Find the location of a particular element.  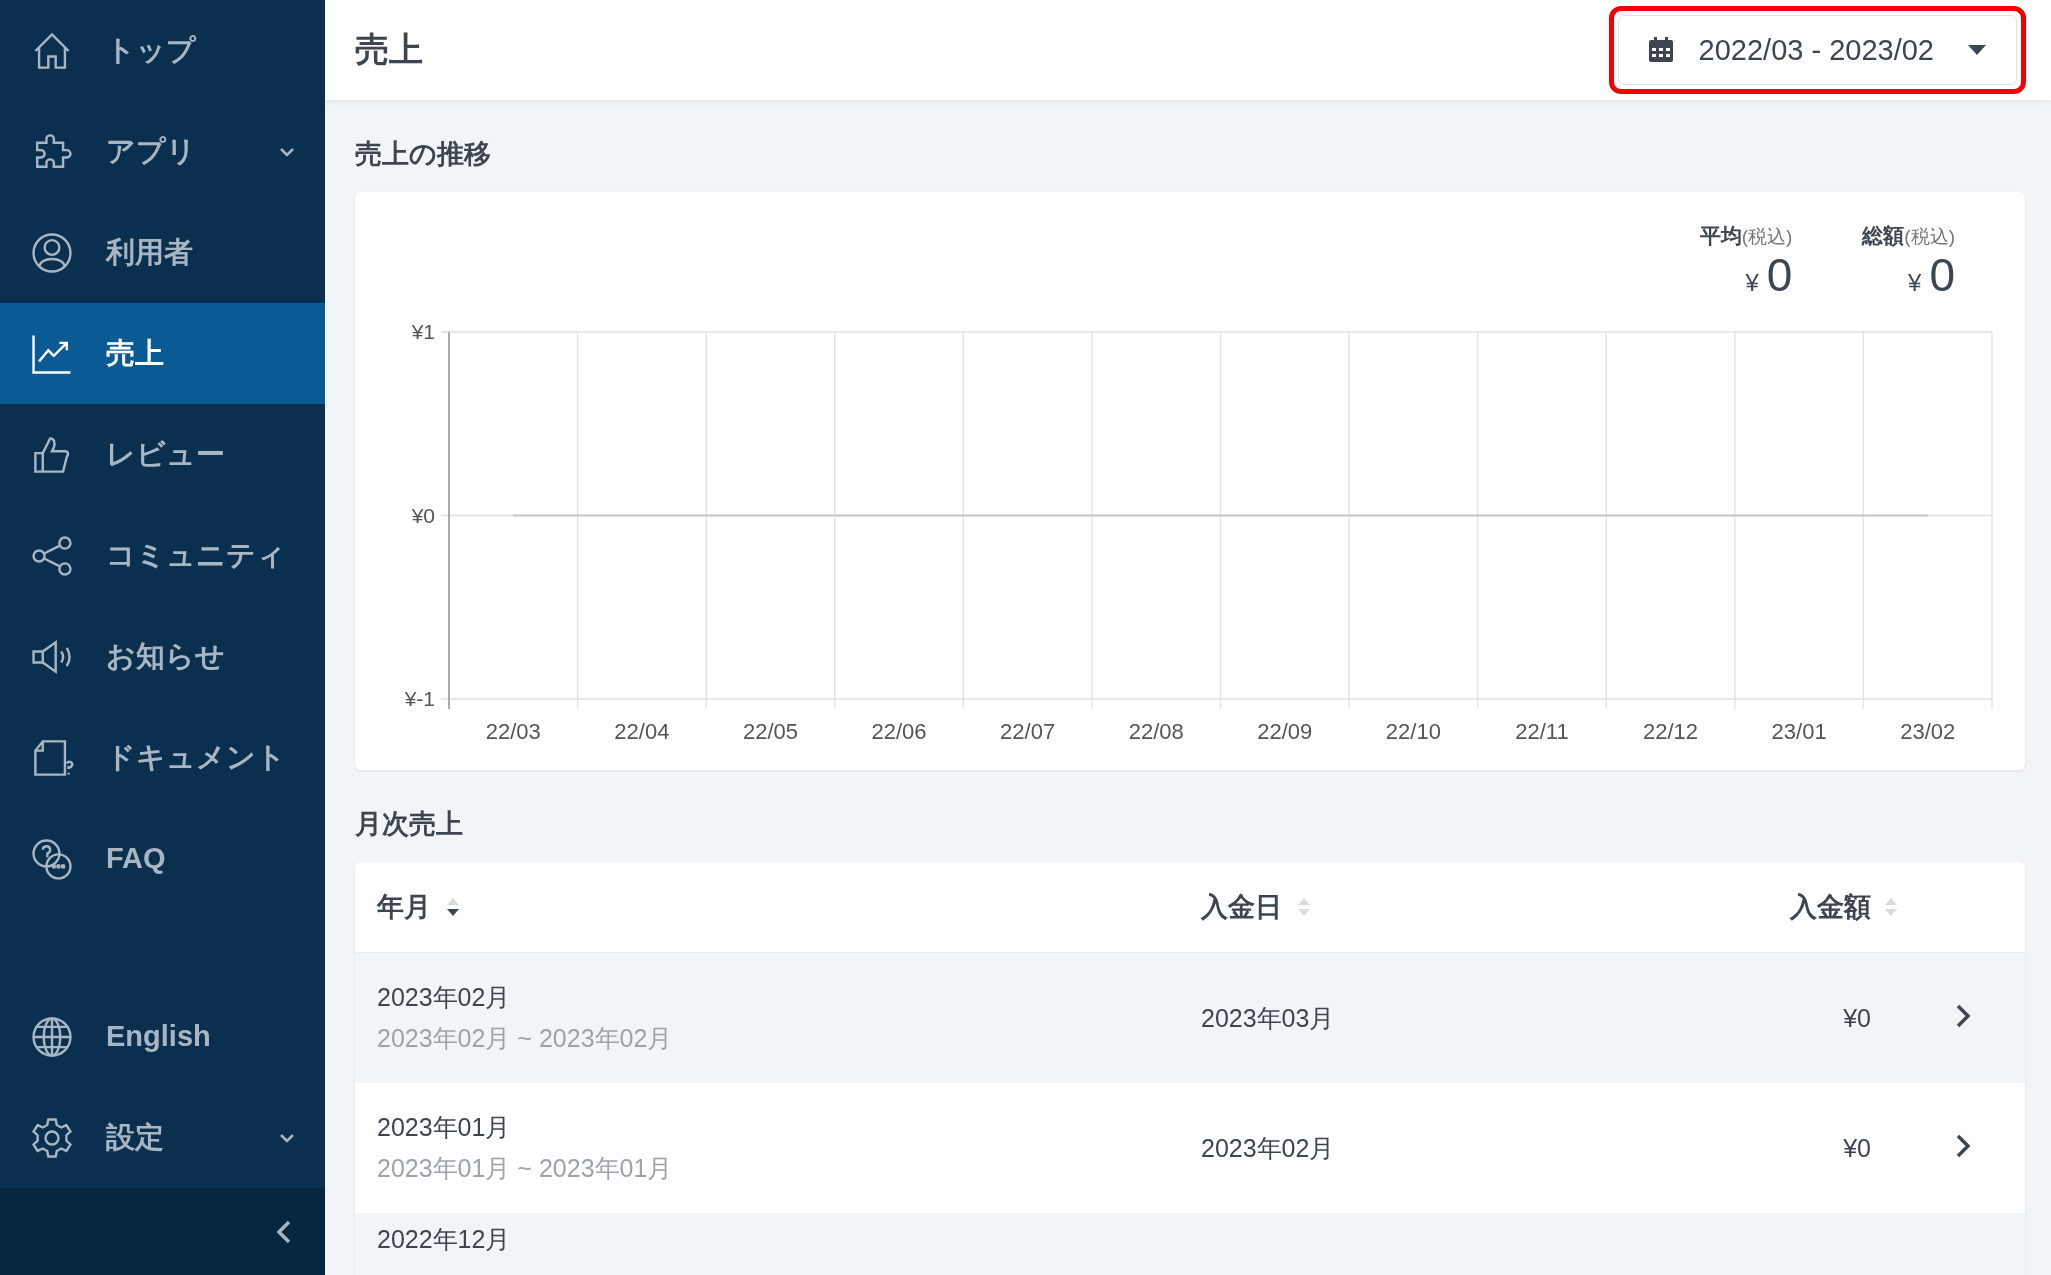

x-tick-label: 22/07 is located at coordinates (1028, 731).